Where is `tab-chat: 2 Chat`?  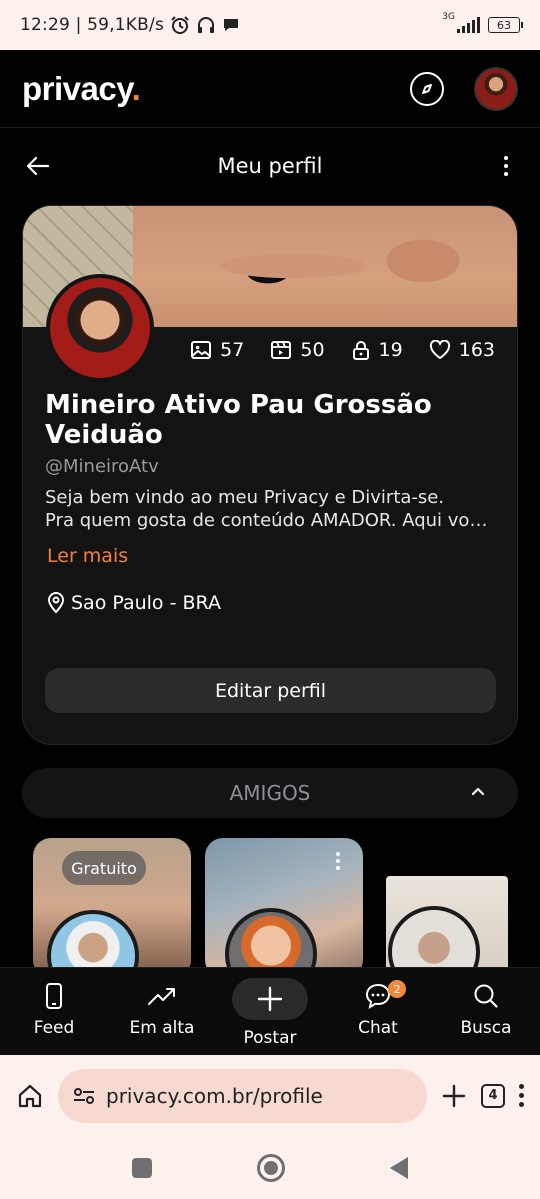 tab-chat: 2 Chat is located at coordinates (378, 1011).